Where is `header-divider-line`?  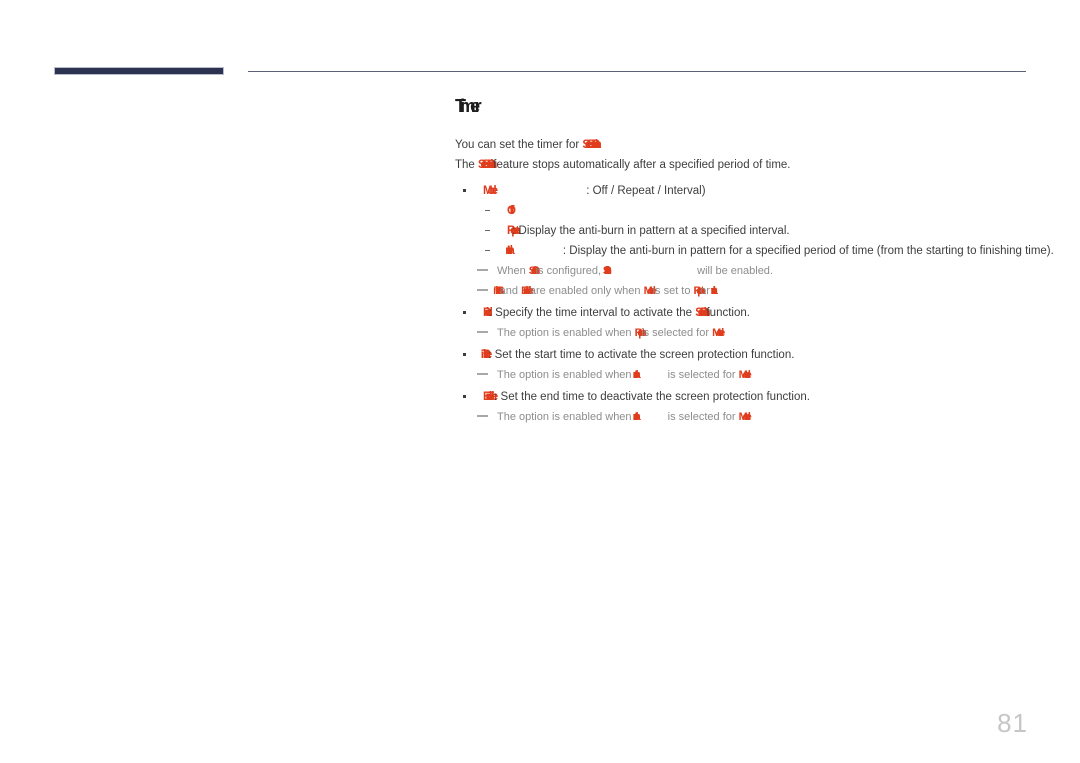 header-divider-line is located at coordinates (637, 71).